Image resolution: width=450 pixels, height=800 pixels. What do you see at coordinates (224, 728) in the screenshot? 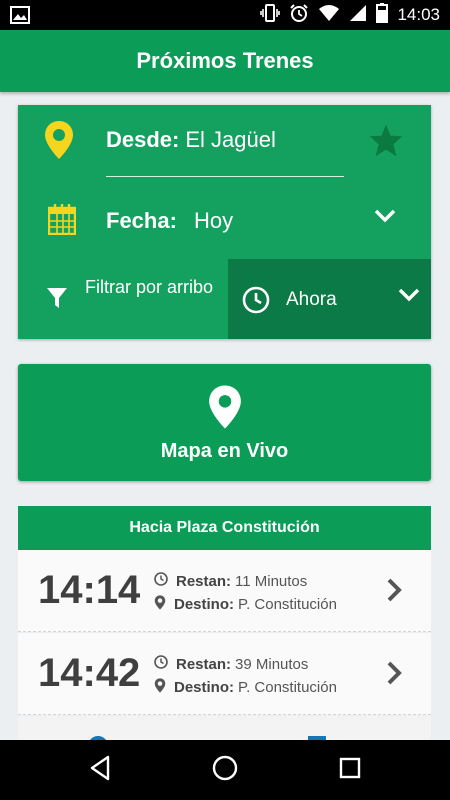
I see `bottom-panel-peek` at bounding box center [224, 728].